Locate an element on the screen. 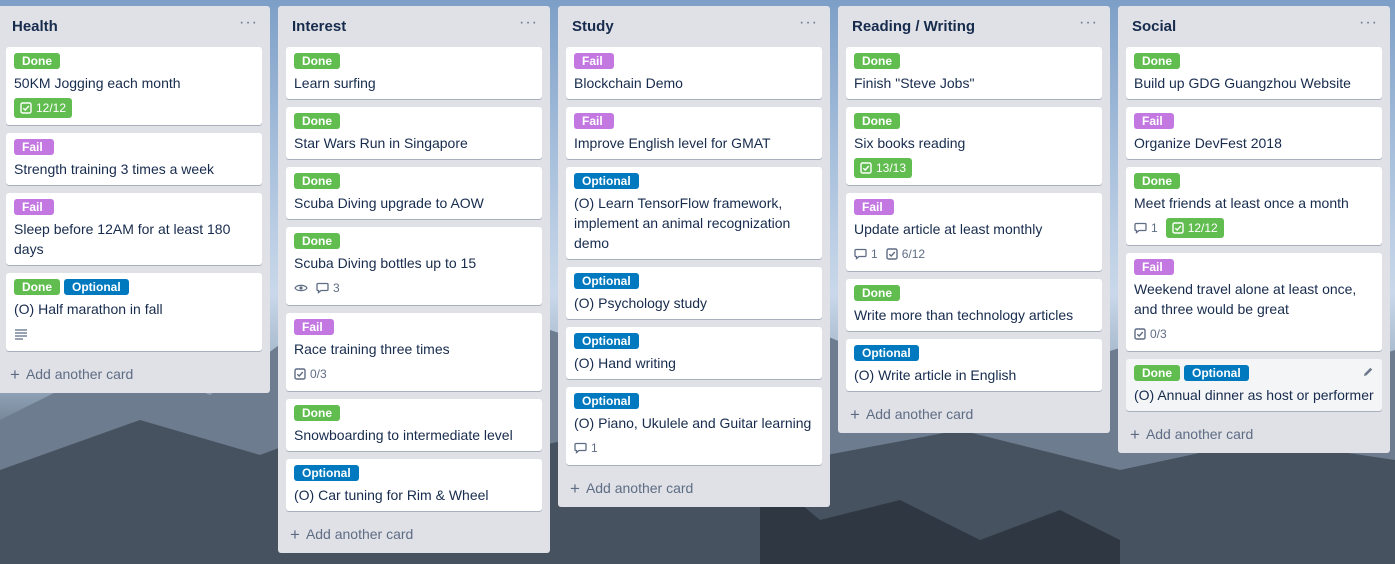 The image size is (1395, 564). card-title: Learn surfing is located at coordinates (335, 83).